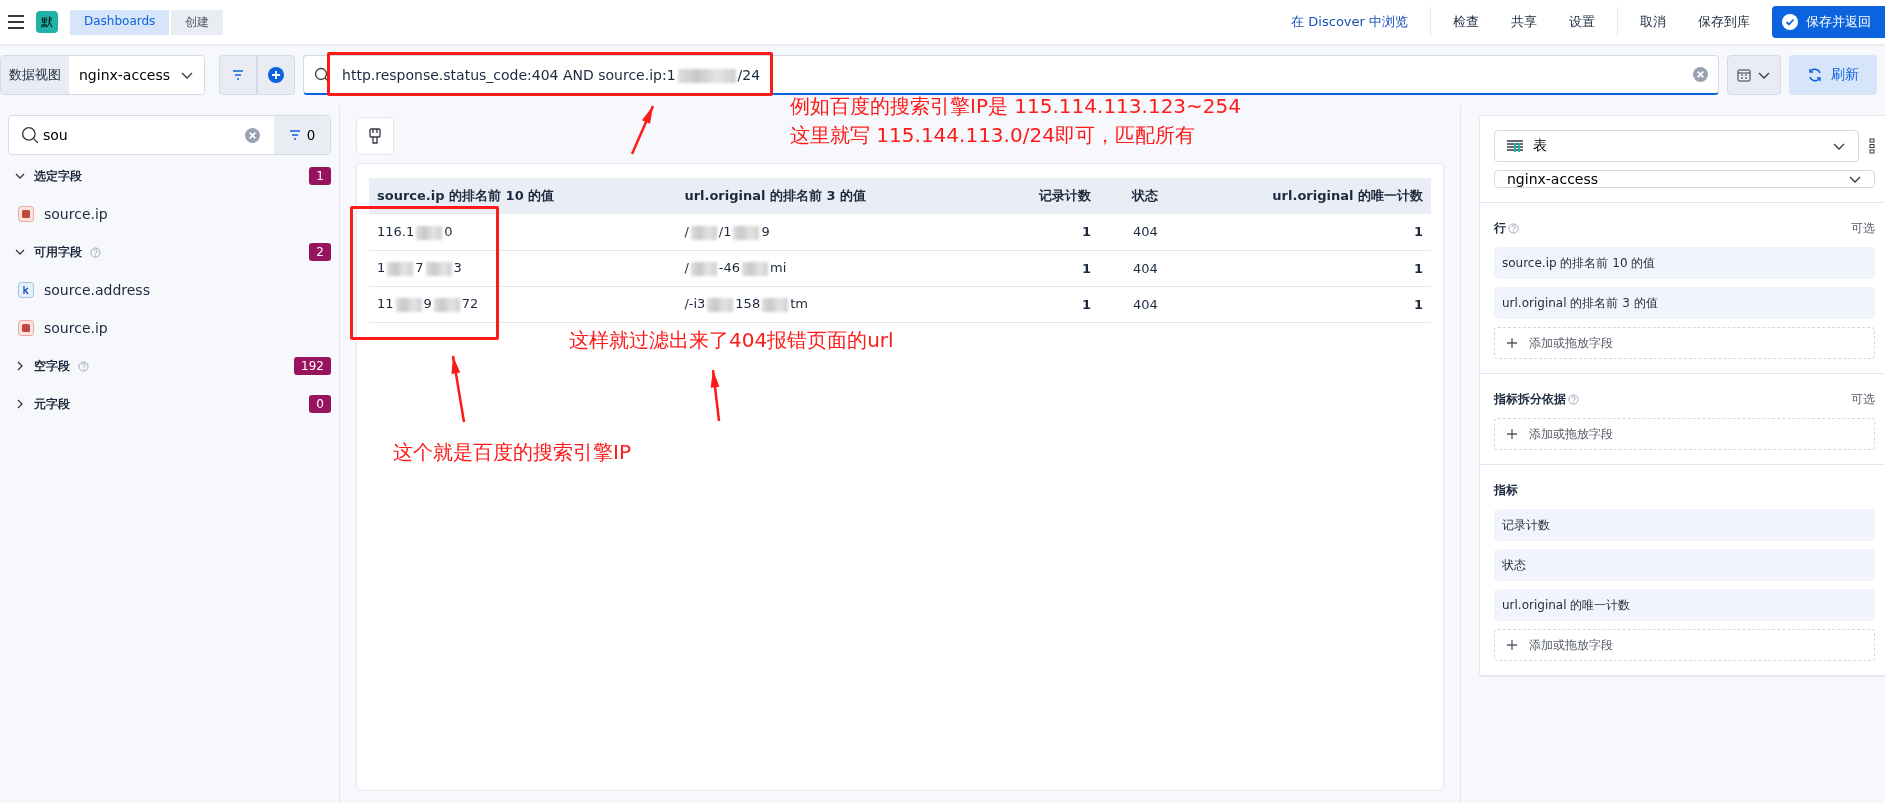 This screenshot has height=803, width=1885. I want to click on data-view-select: nginx-access, so click(1684, 179).